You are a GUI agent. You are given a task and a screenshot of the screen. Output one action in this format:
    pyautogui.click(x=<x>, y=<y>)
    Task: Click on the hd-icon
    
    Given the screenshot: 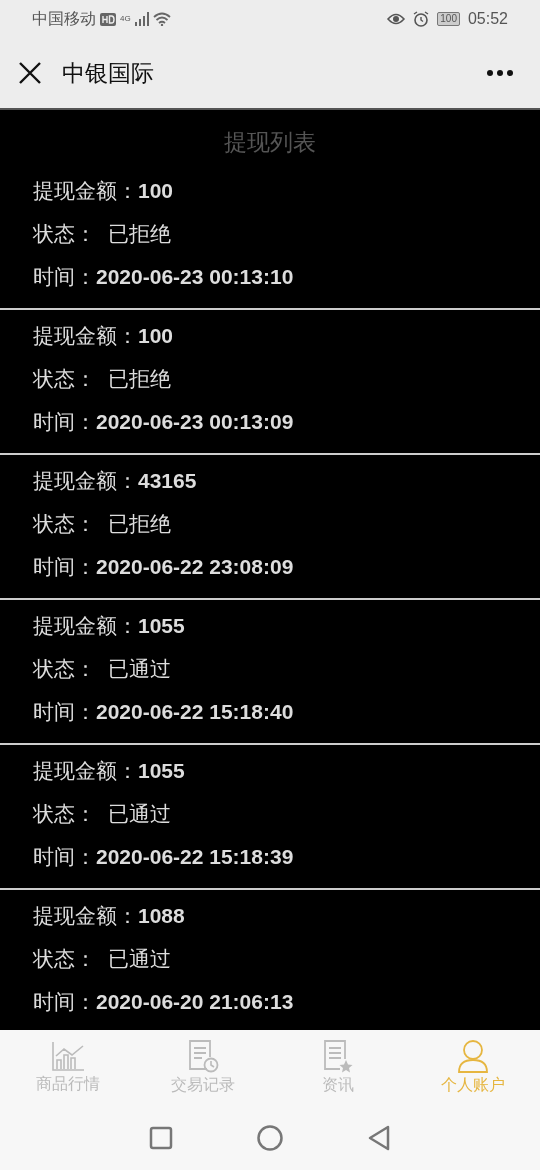 What is the action you would take?
    pyautogui.click(x=108, y=19)
    